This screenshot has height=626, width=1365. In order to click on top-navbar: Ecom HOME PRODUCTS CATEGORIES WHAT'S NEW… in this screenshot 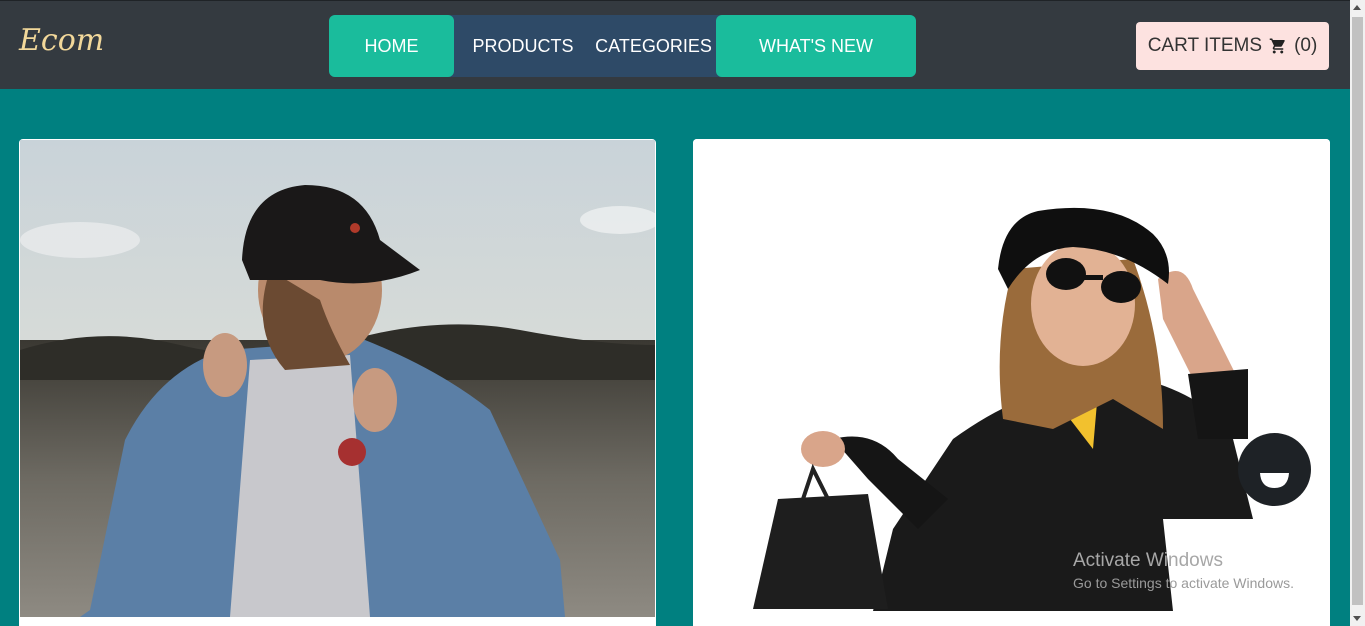, I will do `click(675, 44)`.